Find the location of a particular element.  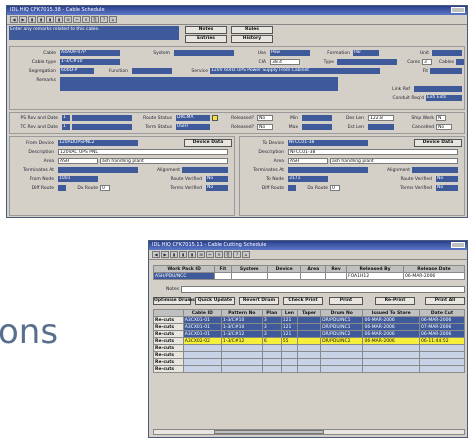

rules-button: Rules is located at coordinates (252, 30).